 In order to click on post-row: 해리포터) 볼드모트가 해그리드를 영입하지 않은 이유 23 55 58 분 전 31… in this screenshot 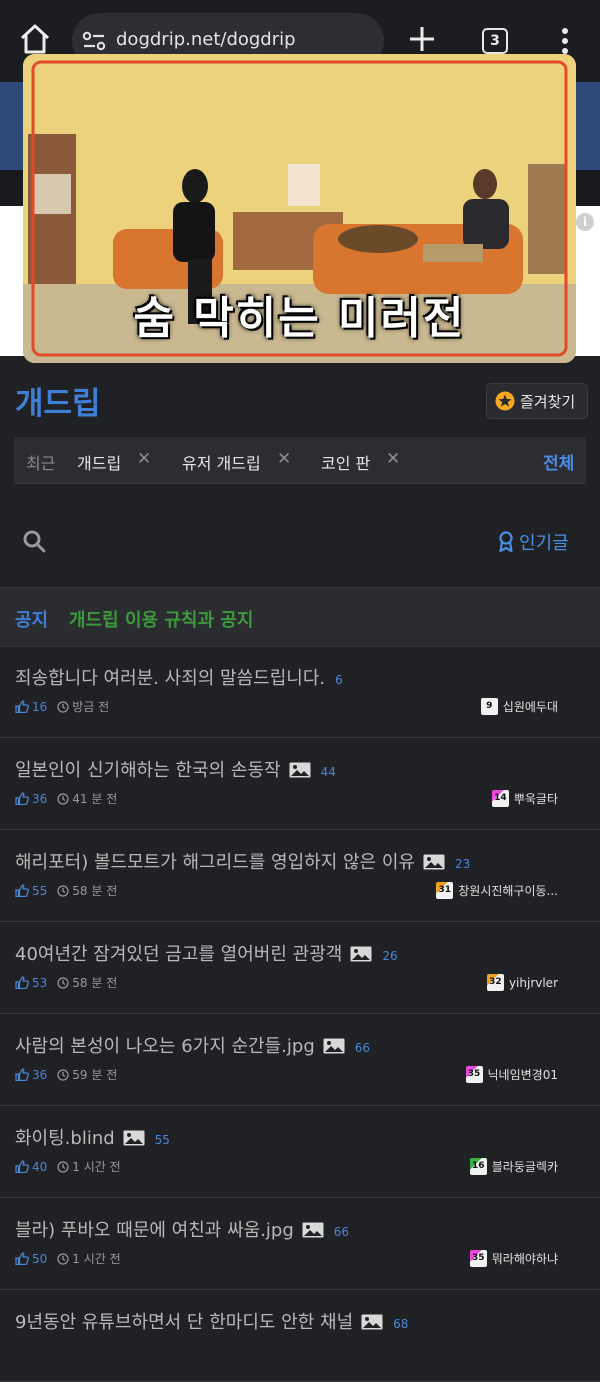, I will do `click(300, 876)`.